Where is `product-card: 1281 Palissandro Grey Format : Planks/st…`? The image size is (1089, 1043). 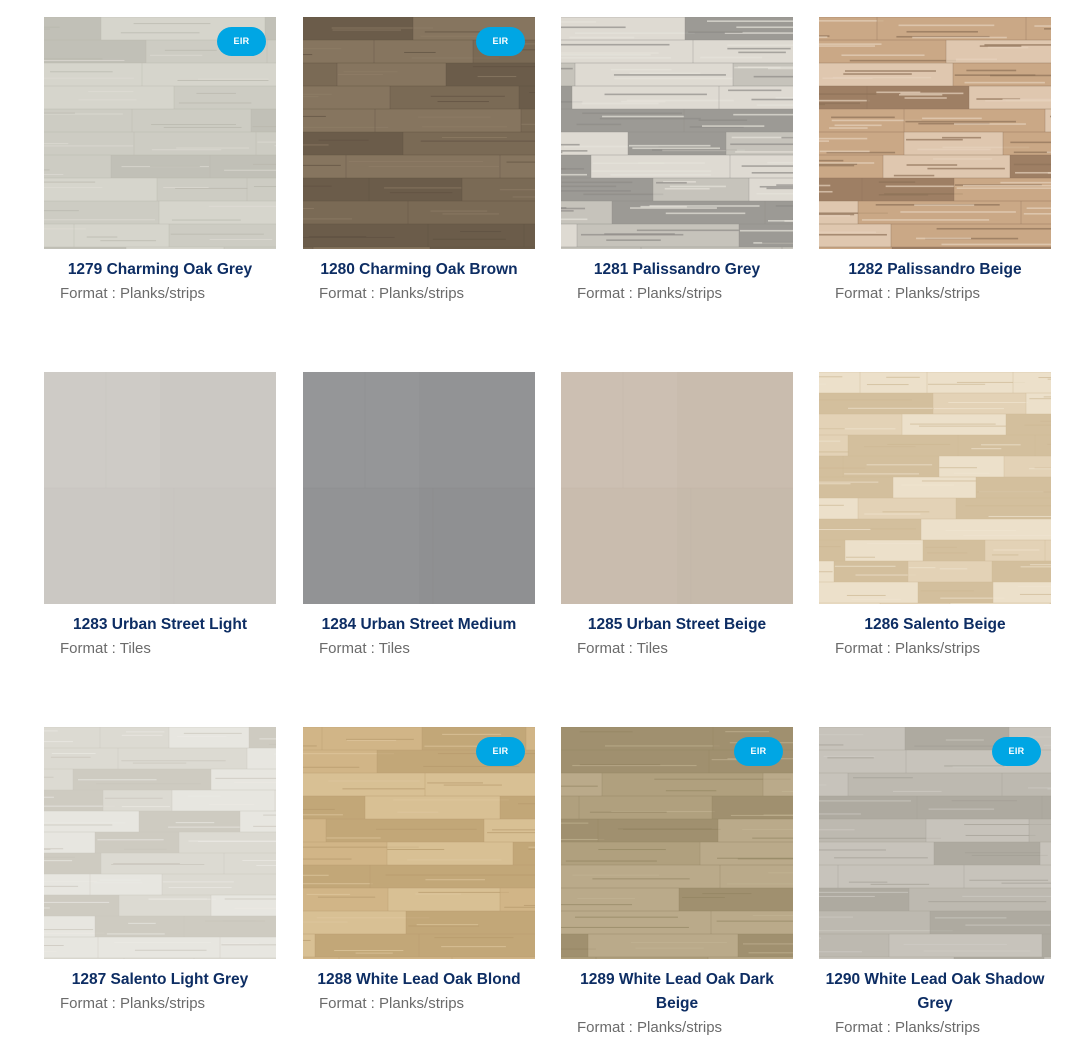 product-card: 1281 Palissandro Grey Format : Planks/st… is located at coordinates (677, 161).